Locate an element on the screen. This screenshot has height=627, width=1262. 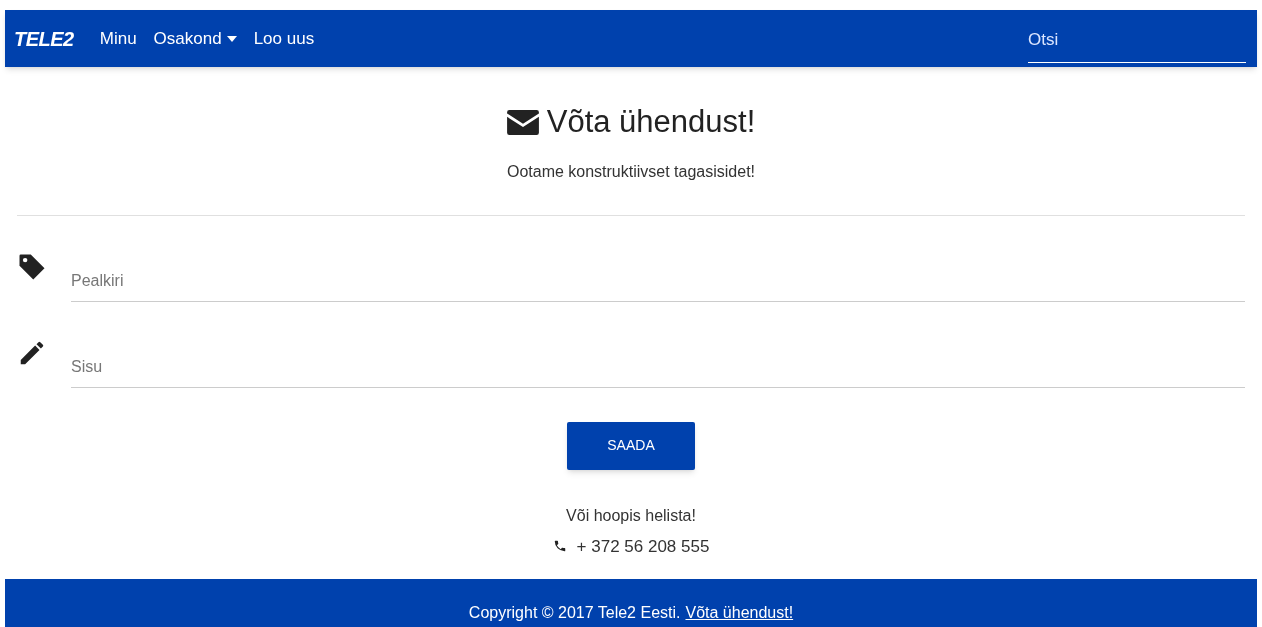
nav-link: Loo uus is located at coordinates (284, 38).